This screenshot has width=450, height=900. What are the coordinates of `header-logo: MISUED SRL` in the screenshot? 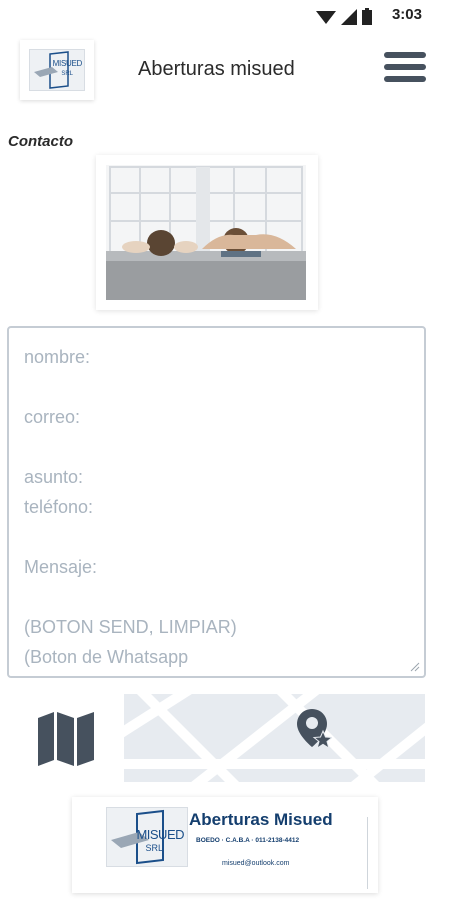 It's located at (57, 70).